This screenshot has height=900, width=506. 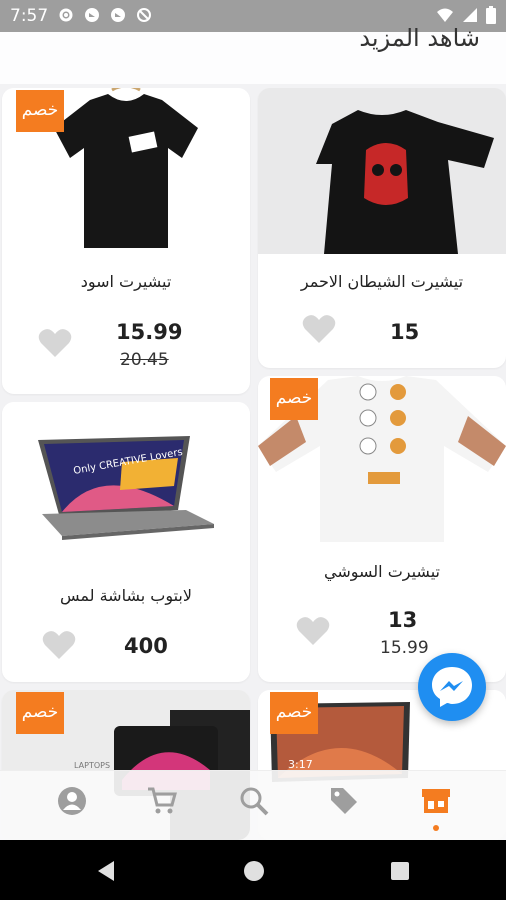 I want to click on home-button, so click(x=254, y=873).